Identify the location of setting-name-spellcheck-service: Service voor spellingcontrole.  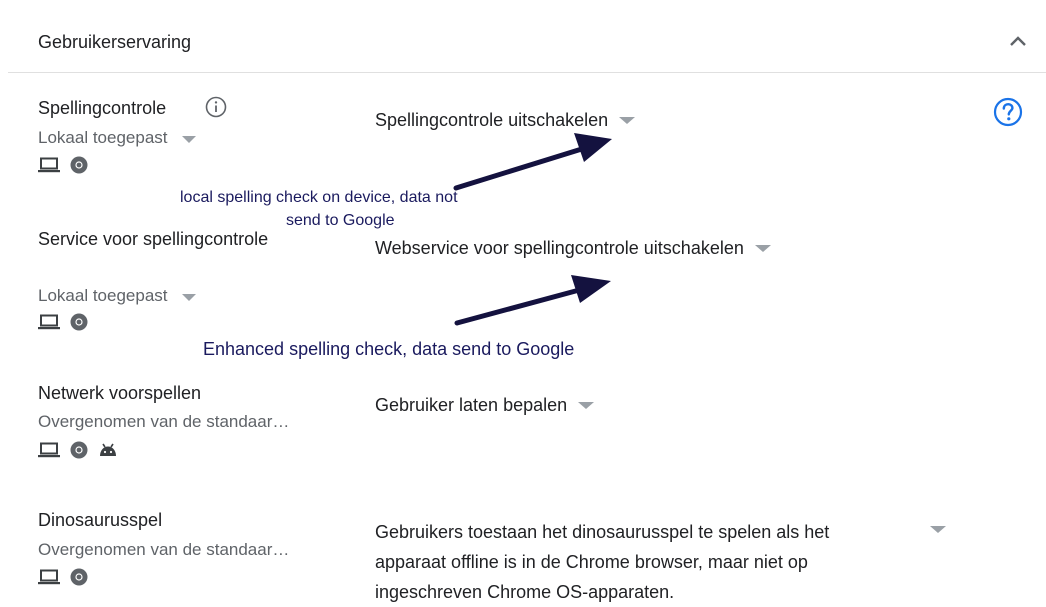
(153, 239).